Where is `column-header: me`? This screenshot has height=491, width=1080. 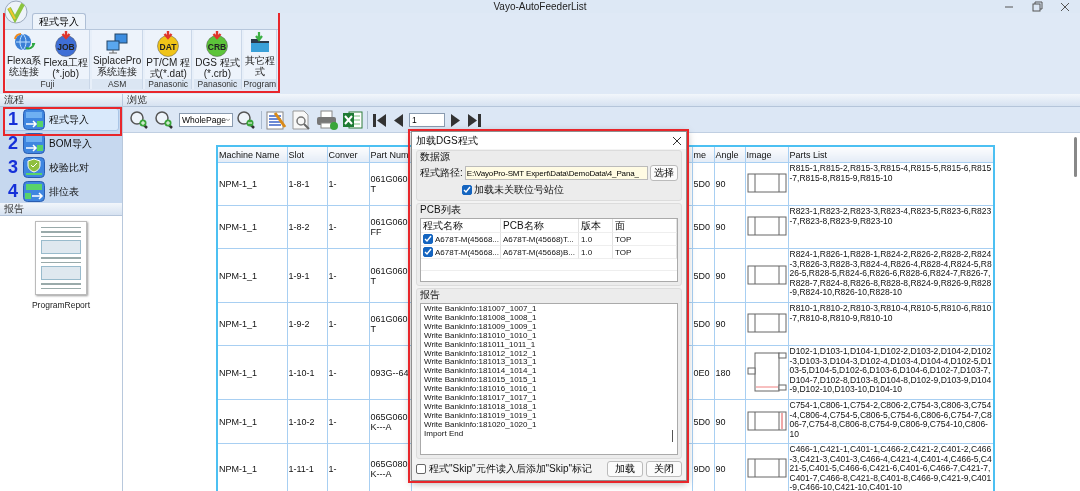
column-header: me is located at coordinates (703, 154).